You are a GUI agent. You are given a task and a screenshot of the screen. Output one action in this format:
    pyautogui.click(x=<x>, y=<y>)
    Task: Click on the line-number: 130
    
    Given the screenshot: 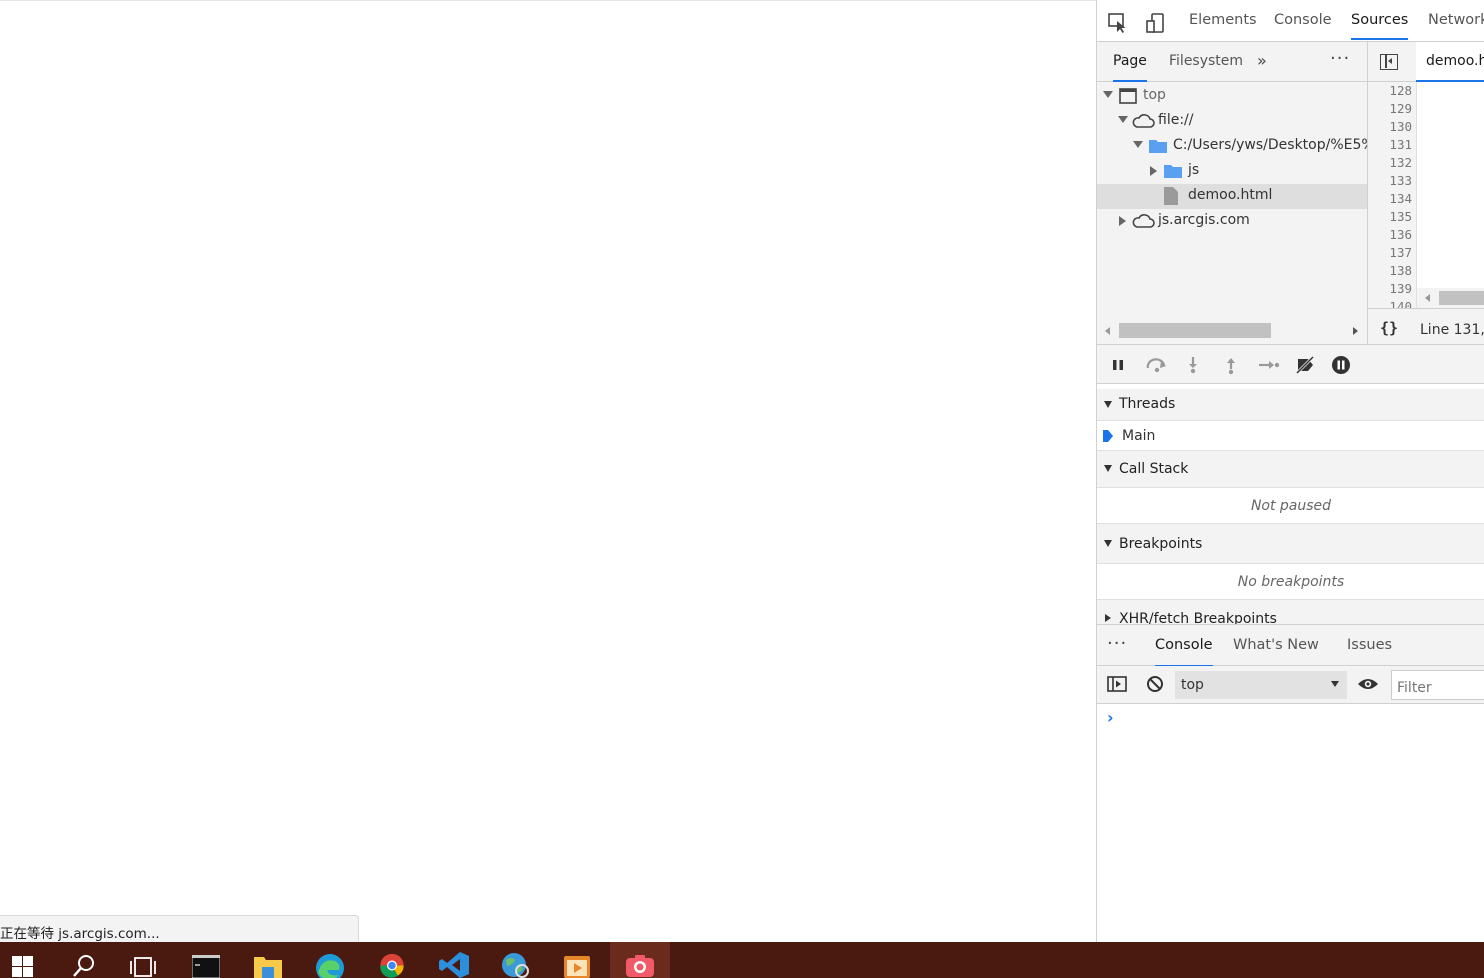 What is the action you would take?
    pyautogui.click(x=1400, y=126)
    